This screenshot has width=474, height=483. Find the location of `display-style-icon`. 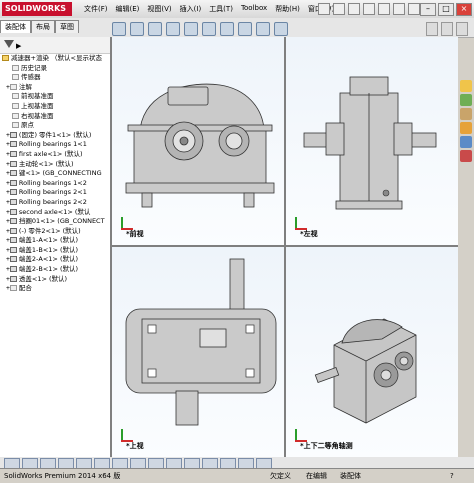

display-style-icon is located at coordinates (209, 29).